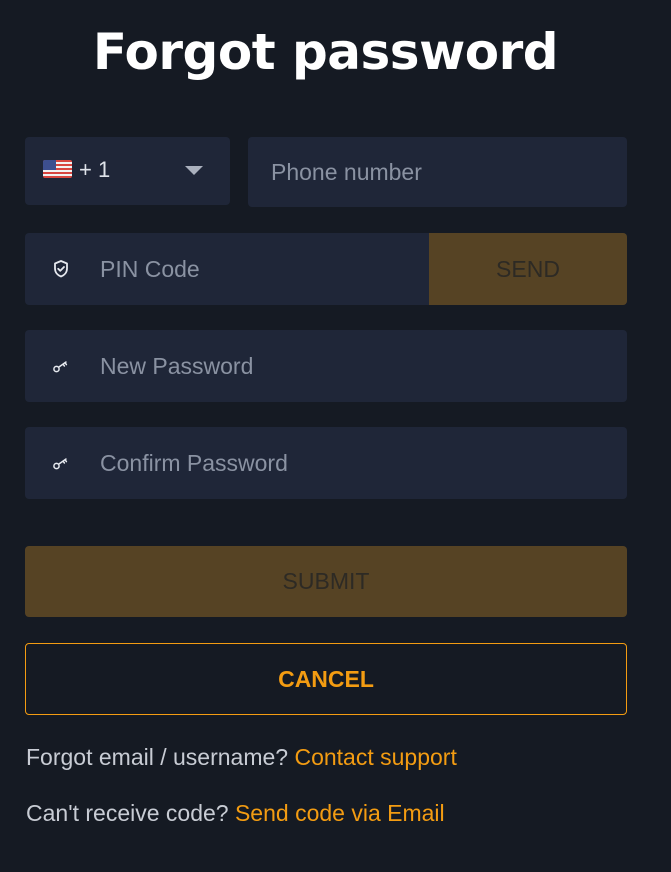 The height and width of the screenshot is (872, 671). Describe the element at coordinates (350, 366) in the screenshot. I see `new-password-input` at that location.